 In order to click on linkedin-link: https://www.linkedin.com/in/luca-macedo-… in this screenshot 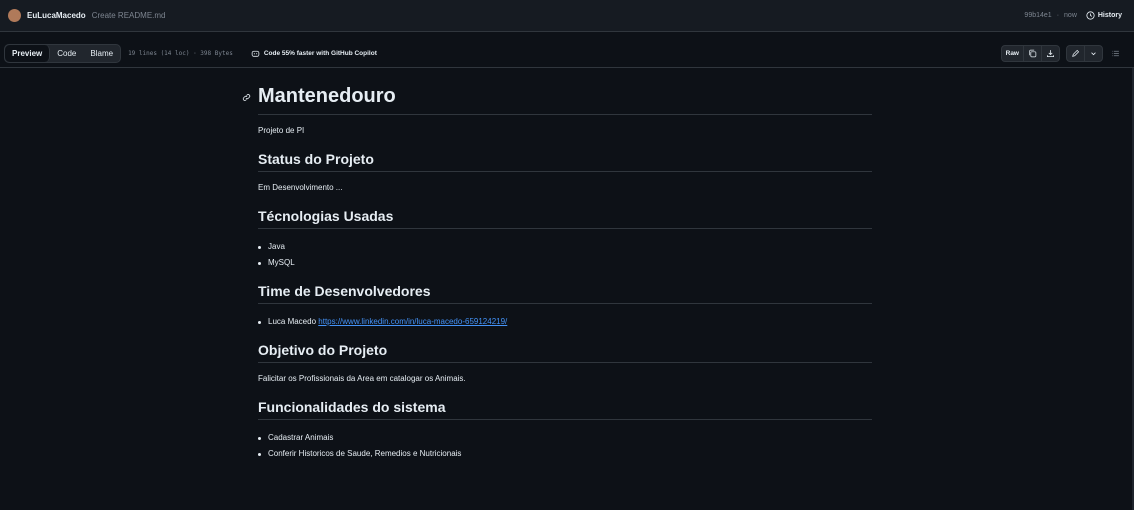, I will do `click(412, 321)`.